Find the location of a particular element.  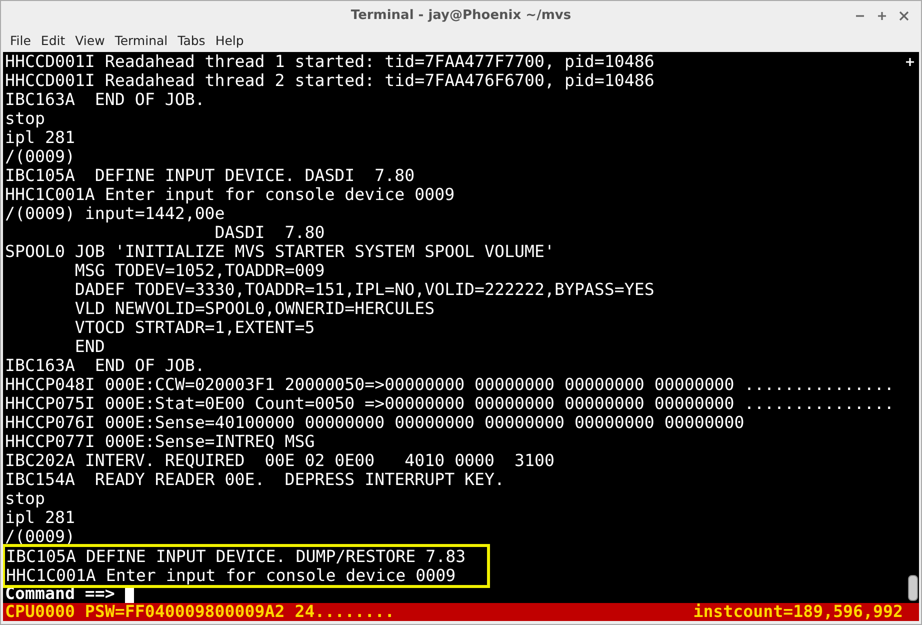

terminal-line: HHCCD001I Readahead thread 2 started: tid=7FAA476F6700, pid=10486 is located at coordinates (330, 80).